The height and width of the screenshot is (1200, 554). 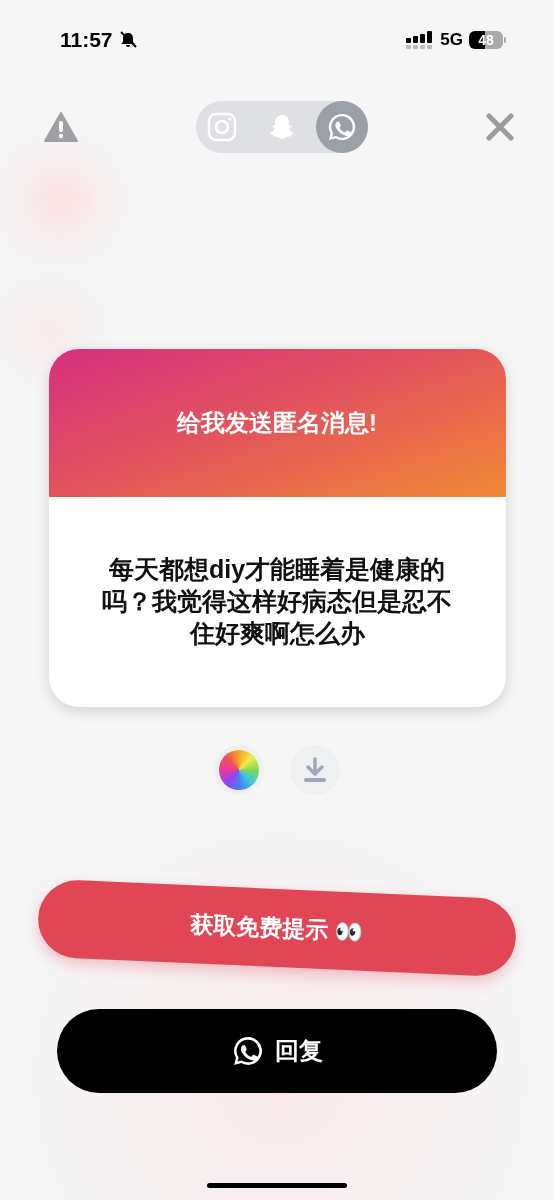 What do you see at coordinates (277, 928) in the screenshot?
I see `hint-button: 获取免费提示 👀` at bounding box center [277, 928].